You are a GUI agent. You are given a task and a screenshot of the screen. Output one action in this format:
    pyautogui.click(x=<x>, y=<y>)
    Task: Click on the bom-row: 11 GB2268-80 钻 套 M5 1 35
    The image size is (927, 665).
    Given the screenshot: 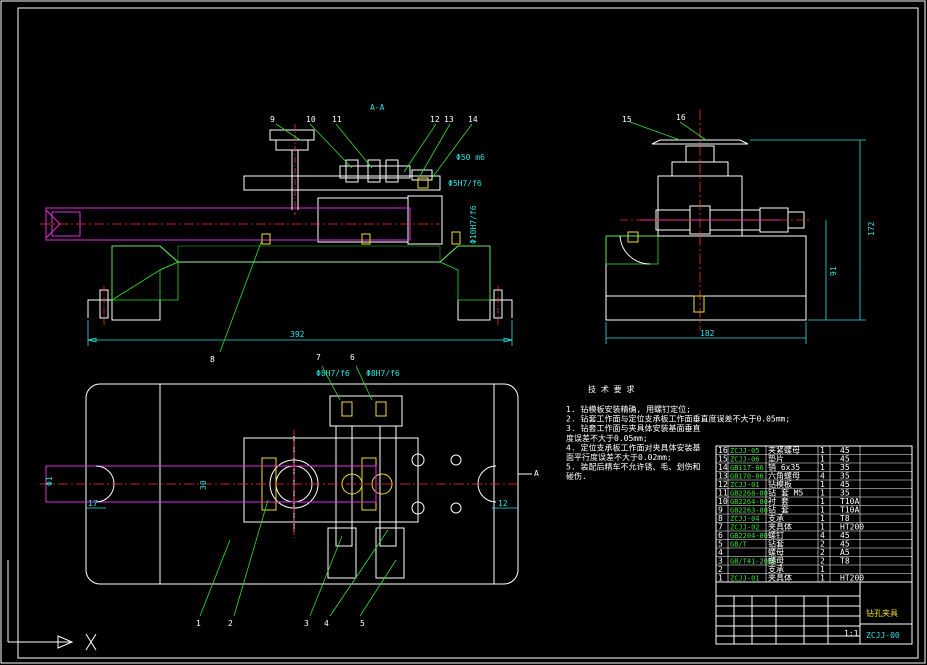 What is the action you would take?
    pyautogui.click(x=814, y=493)
    